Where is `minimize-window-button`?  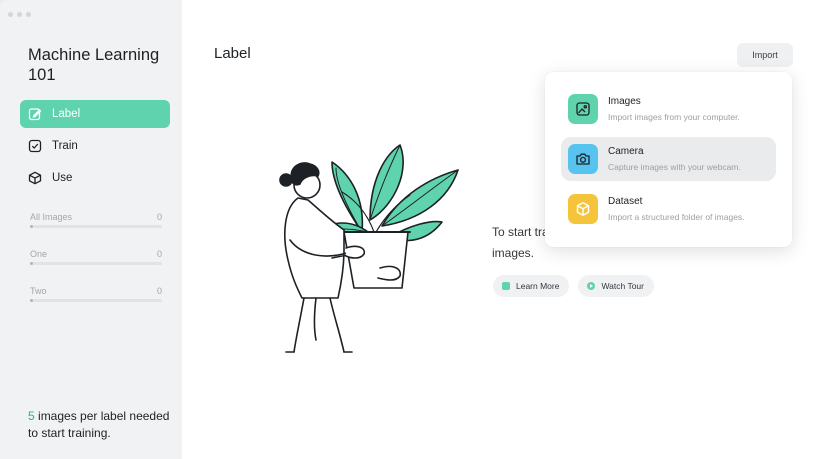
minimize-window-button is located at coordinates (19, 14).